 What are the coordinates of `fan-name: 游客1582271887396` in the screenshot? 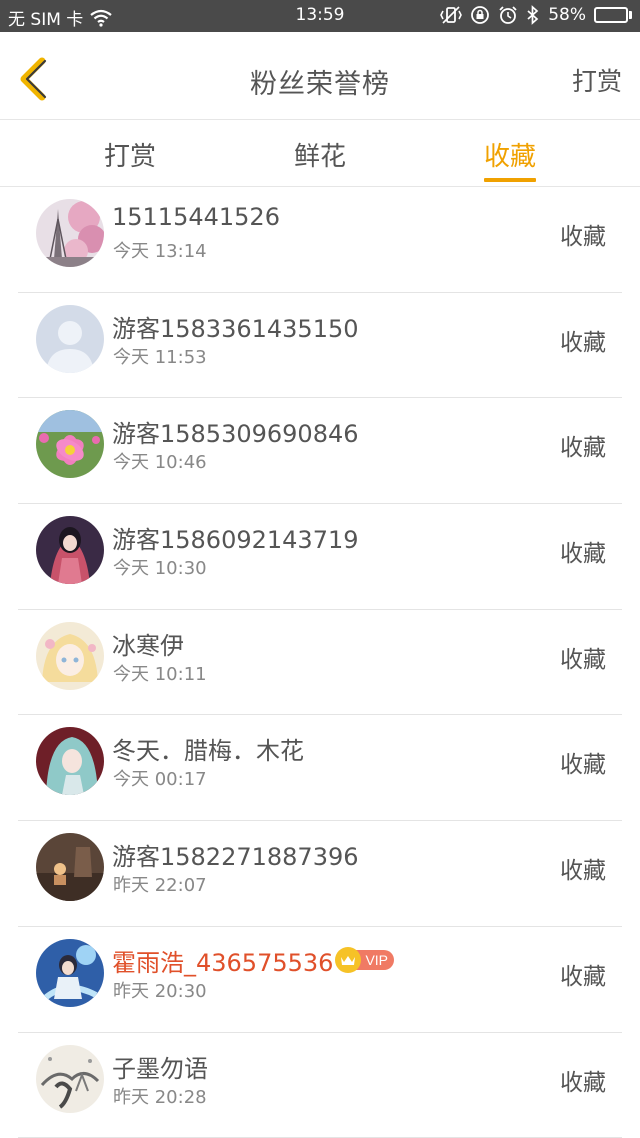 It's located at (235, 857).